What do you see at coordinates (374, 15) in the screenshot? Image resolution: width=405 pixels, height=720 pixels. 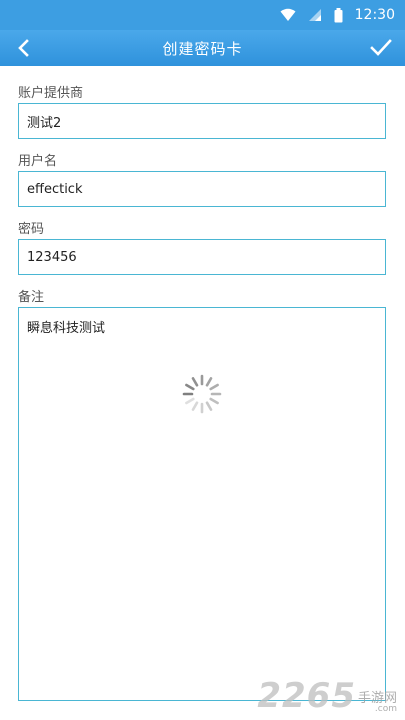 I see `status-time: 12:30` at bounding box center [374, 15].